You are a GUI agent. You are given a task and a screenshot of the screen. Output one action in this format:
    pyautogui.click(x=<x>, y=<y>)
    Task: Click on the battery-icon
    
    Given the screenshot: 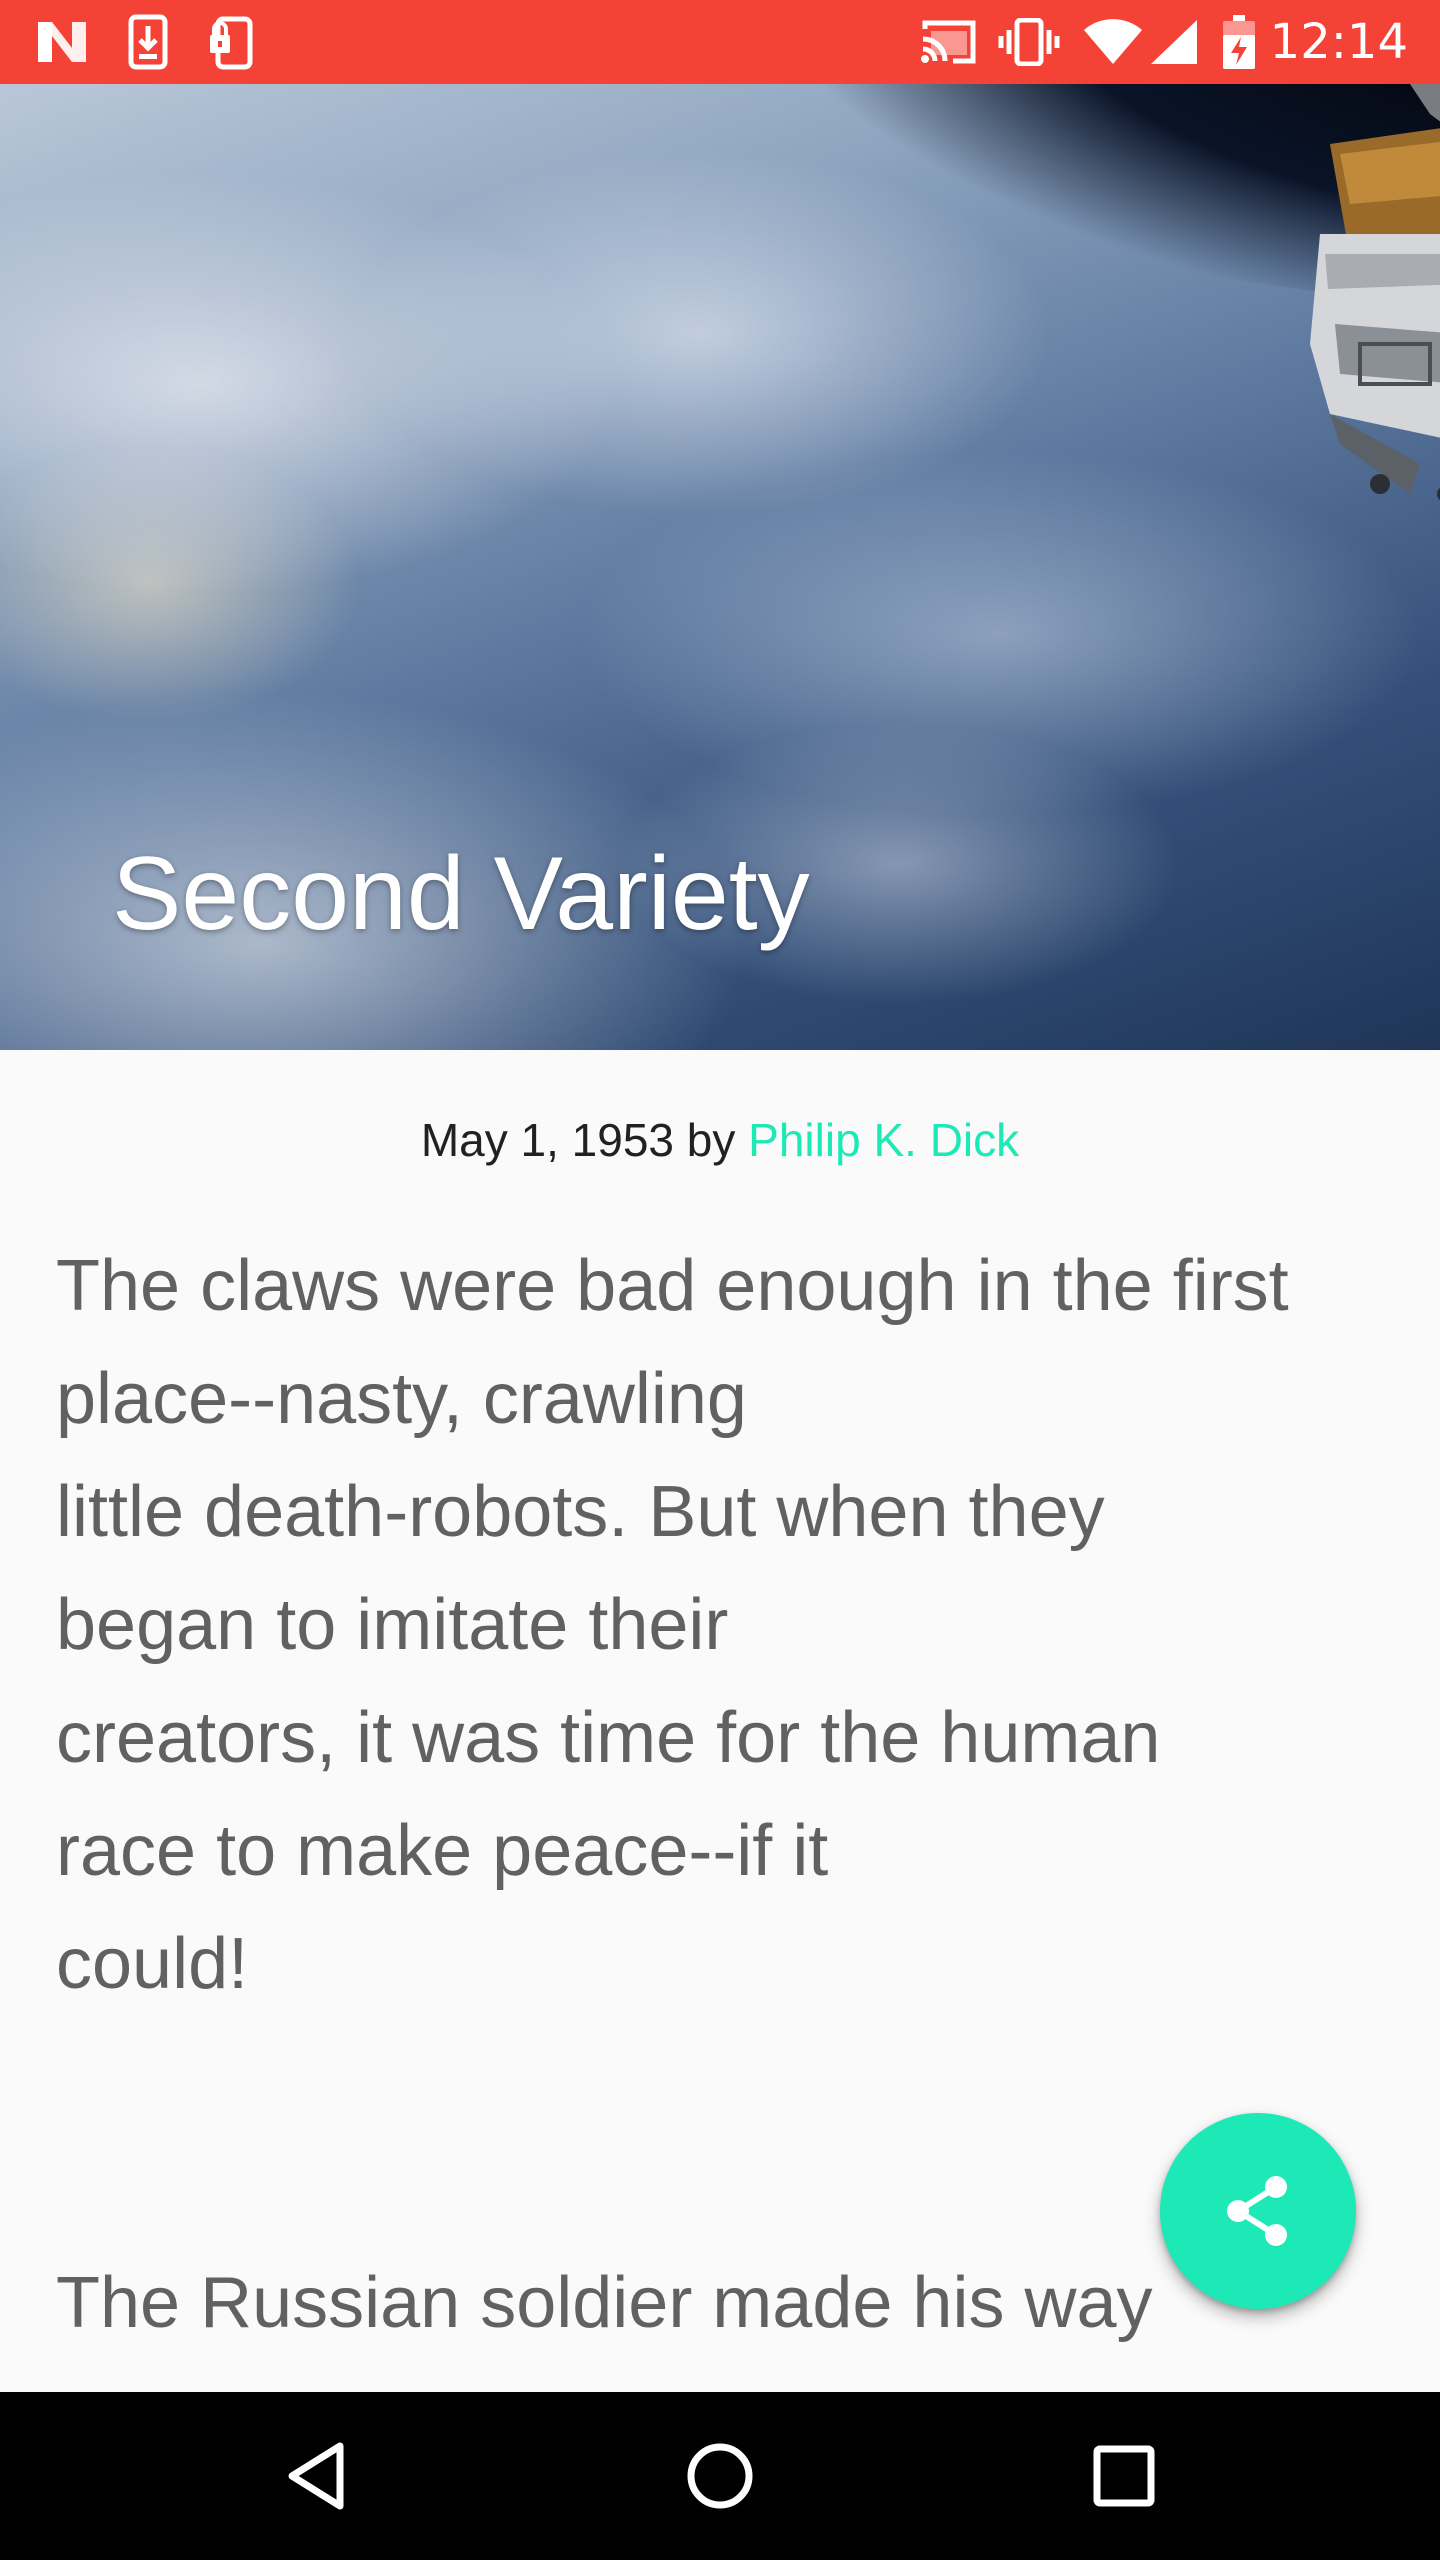 What is the action you would take?
    pyautogui.click(x=1239, y=42)
    